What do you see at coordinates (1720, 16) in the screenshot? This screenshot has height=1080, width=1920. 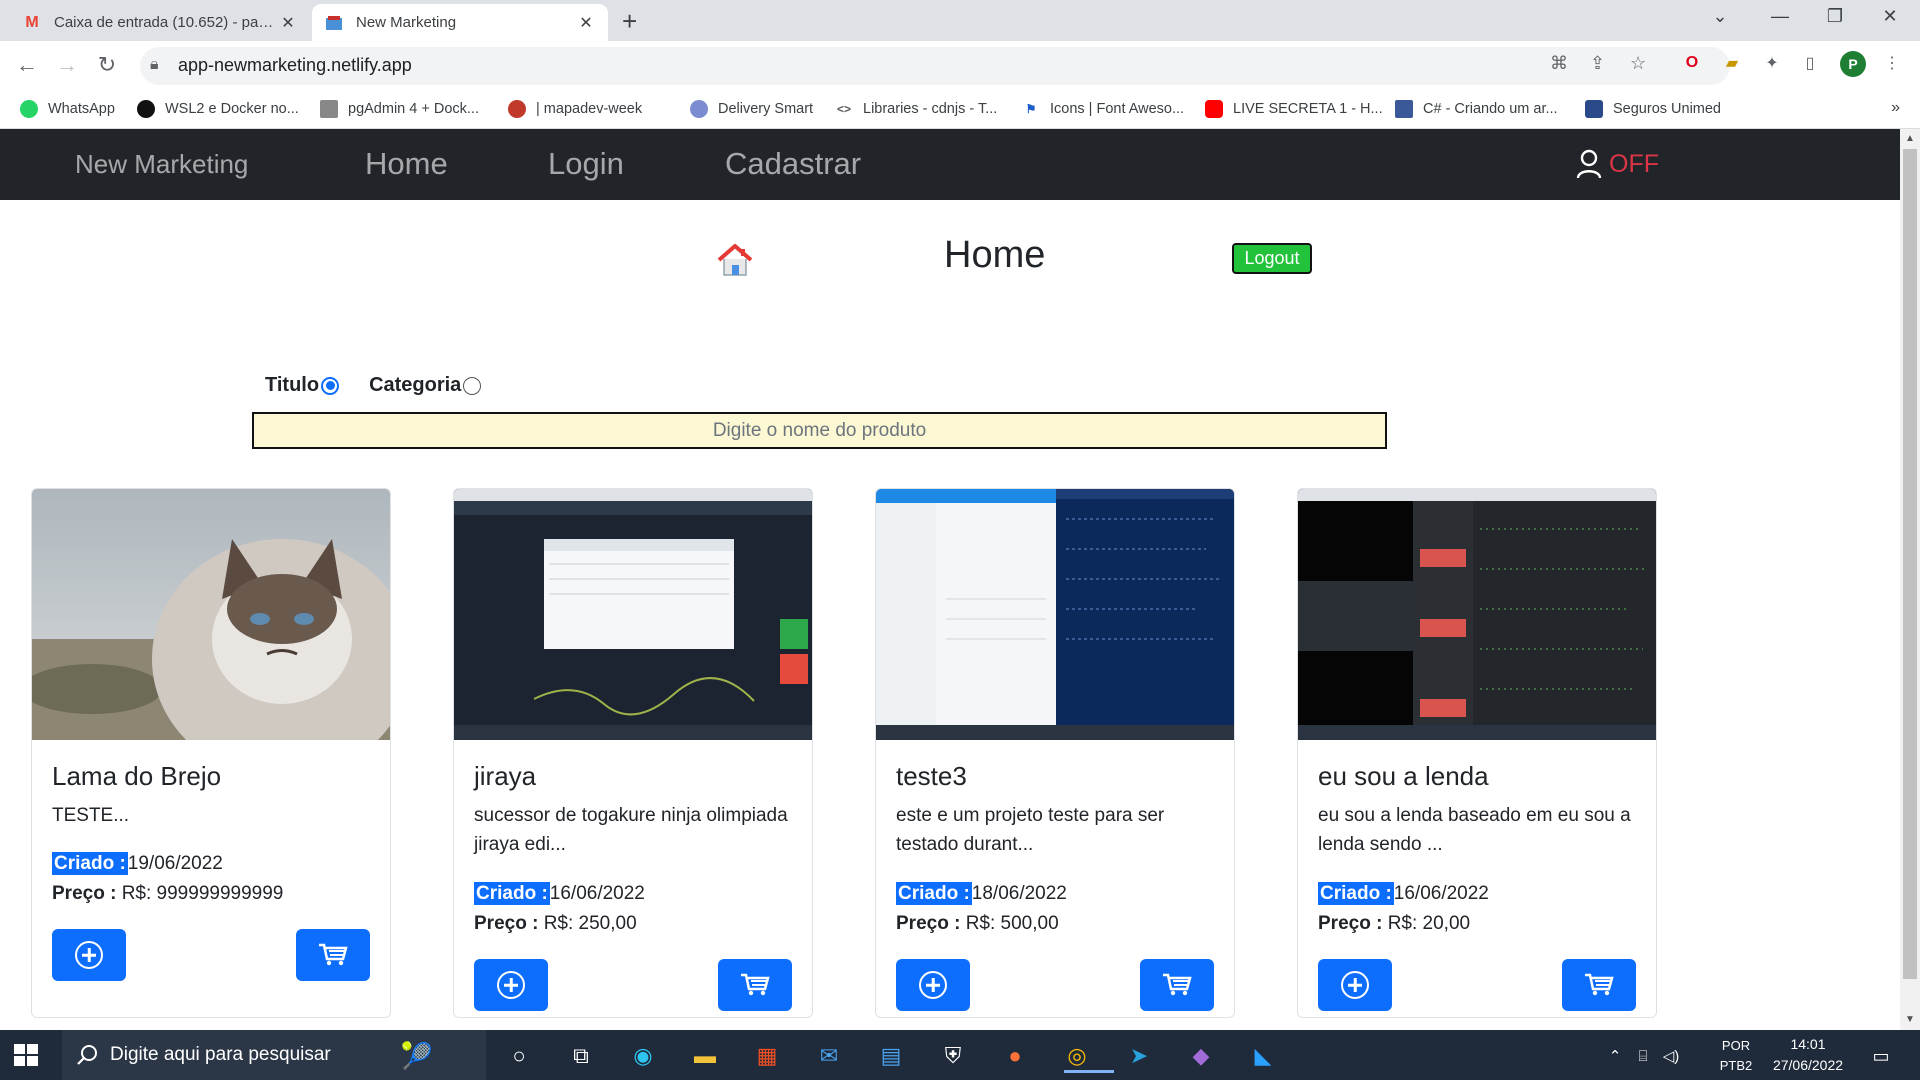 I see `tab-search-icon: ⌄` at bounding box center [1720, 16].